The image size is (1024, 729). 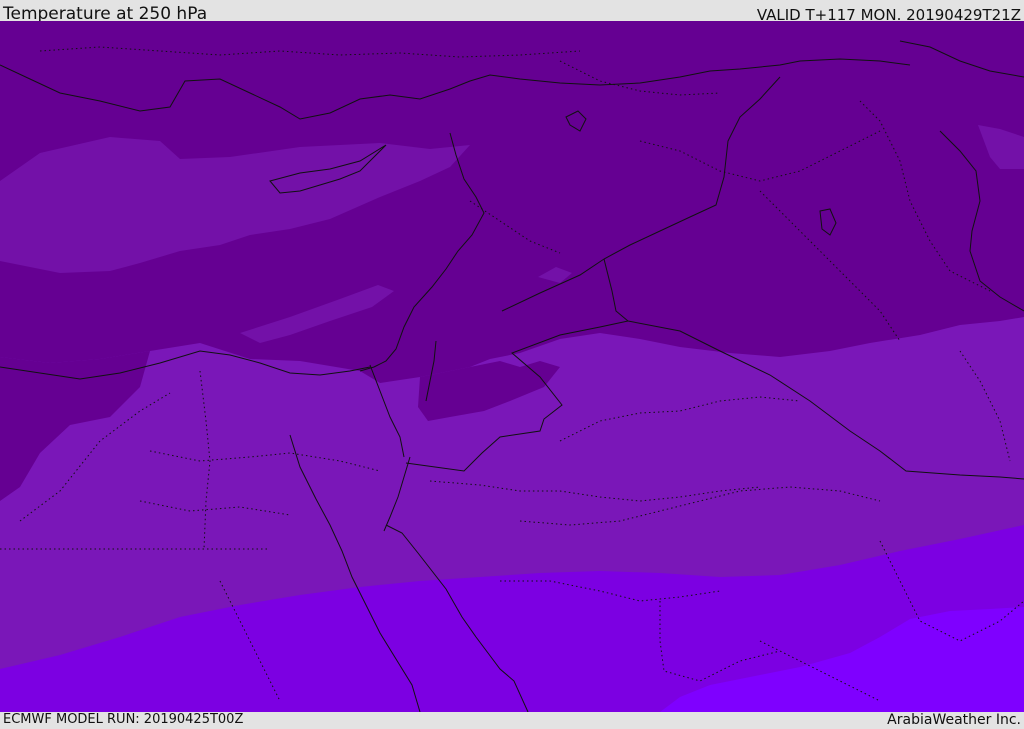 I want to click on credit-label: ArabiaWeather Inc., so click(x=954, y=720).